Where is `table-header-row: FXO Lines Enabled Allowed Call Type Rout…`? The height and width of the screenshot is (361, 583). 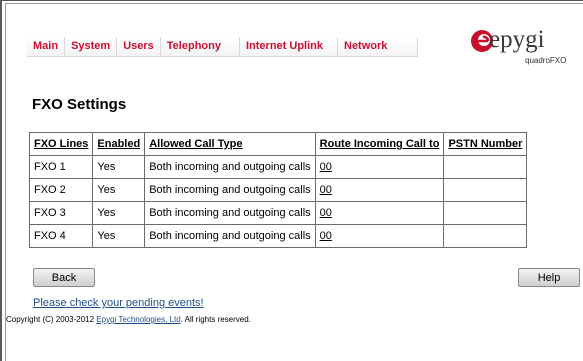
table-header-row: FXO Lines Enabled Allowed Call Type Rout… is located at coordinates (278, 144).